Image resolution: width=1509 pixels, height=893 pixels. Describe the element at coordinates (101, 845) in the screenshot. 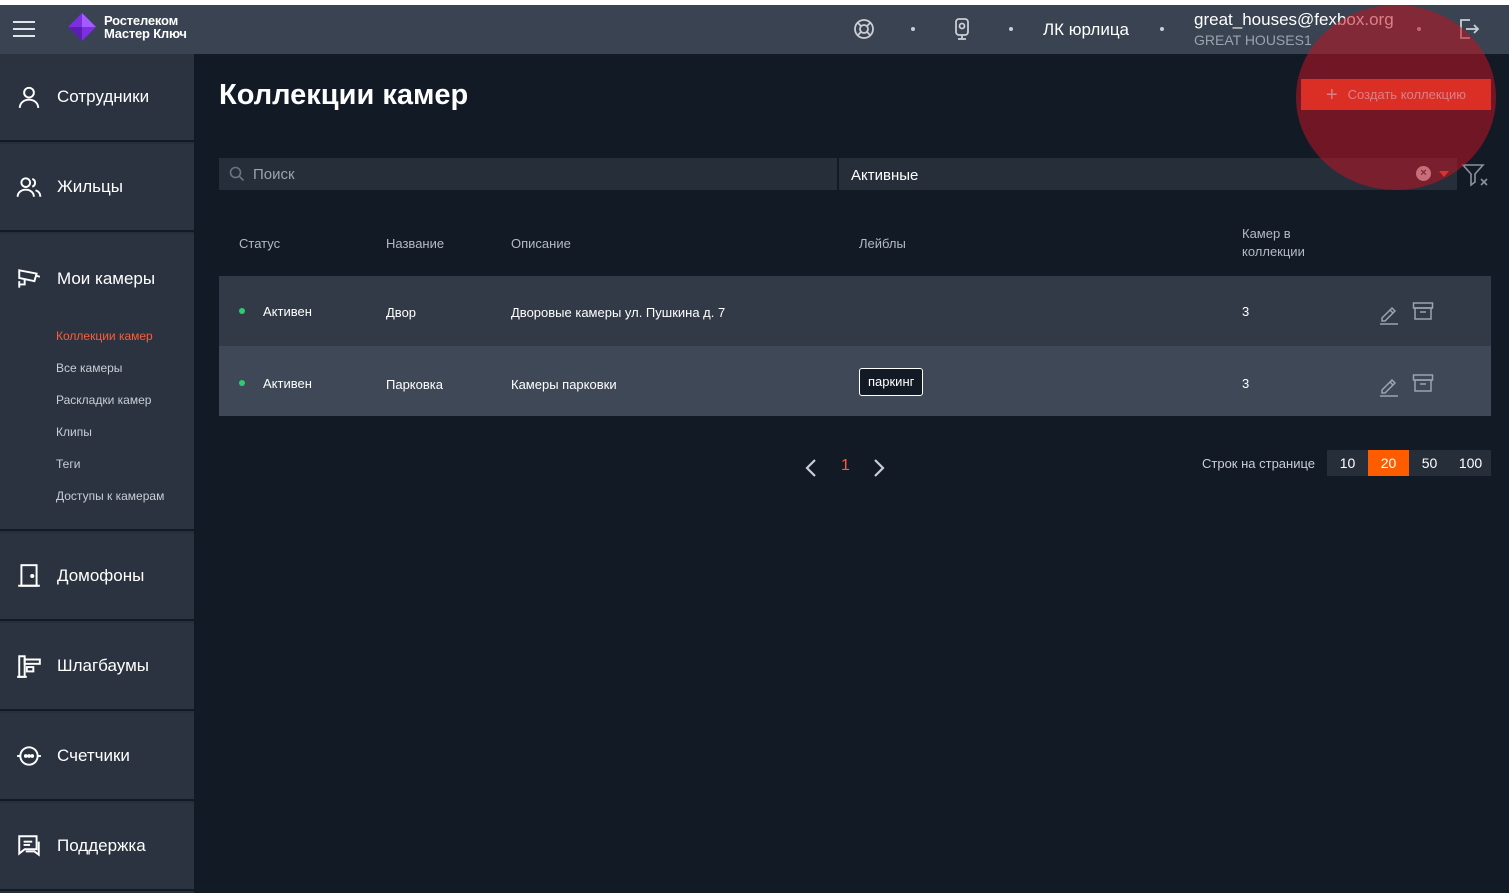

I see `sidebar-item-label: Поддержка` at that location.